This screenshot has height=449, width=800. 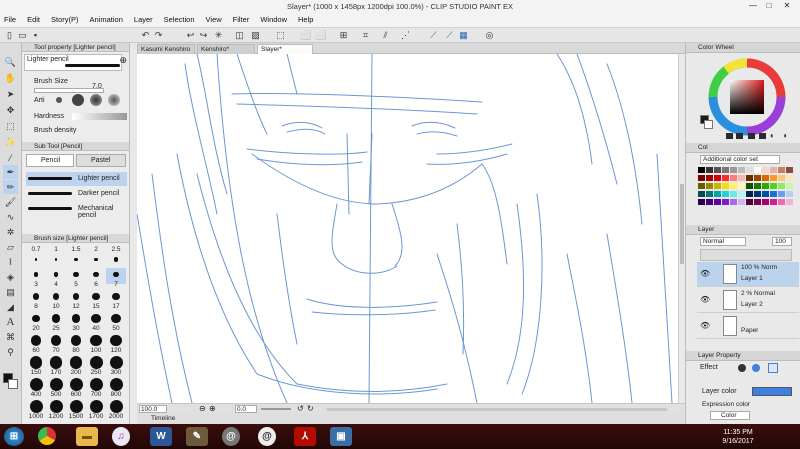 I want to click on canvas-vertical-scrollbar, so click(x=681, y=228).